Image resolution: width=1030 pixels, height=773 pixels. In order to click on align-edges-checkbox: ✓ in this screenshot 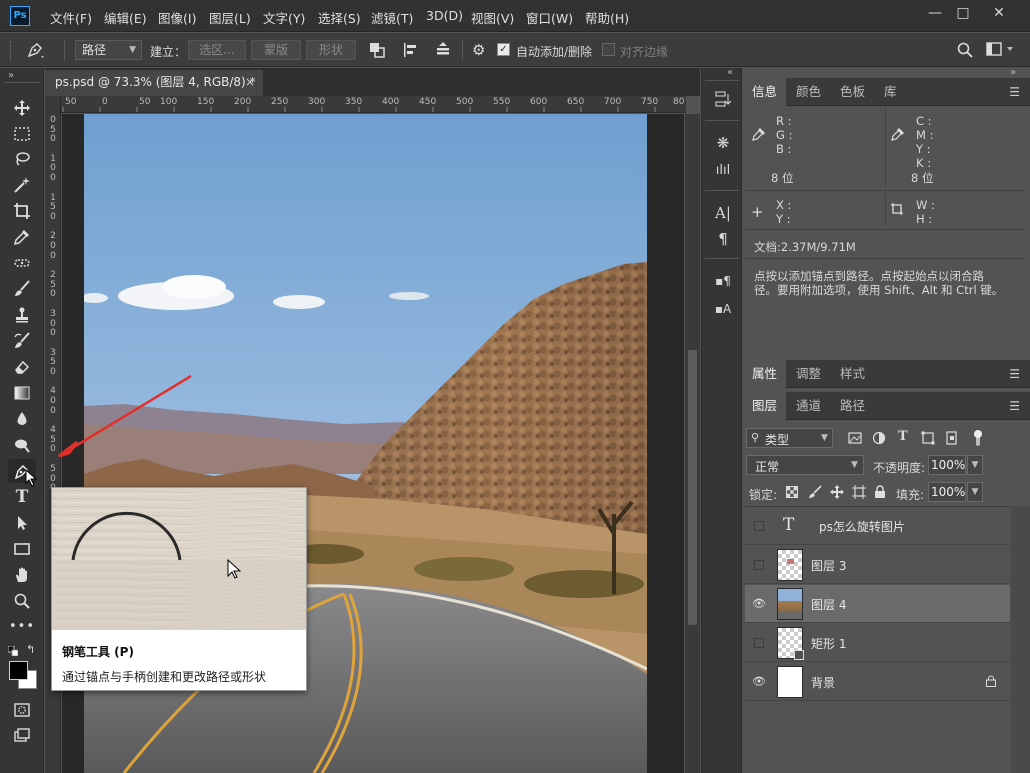, I will do `click(608, 49)`.